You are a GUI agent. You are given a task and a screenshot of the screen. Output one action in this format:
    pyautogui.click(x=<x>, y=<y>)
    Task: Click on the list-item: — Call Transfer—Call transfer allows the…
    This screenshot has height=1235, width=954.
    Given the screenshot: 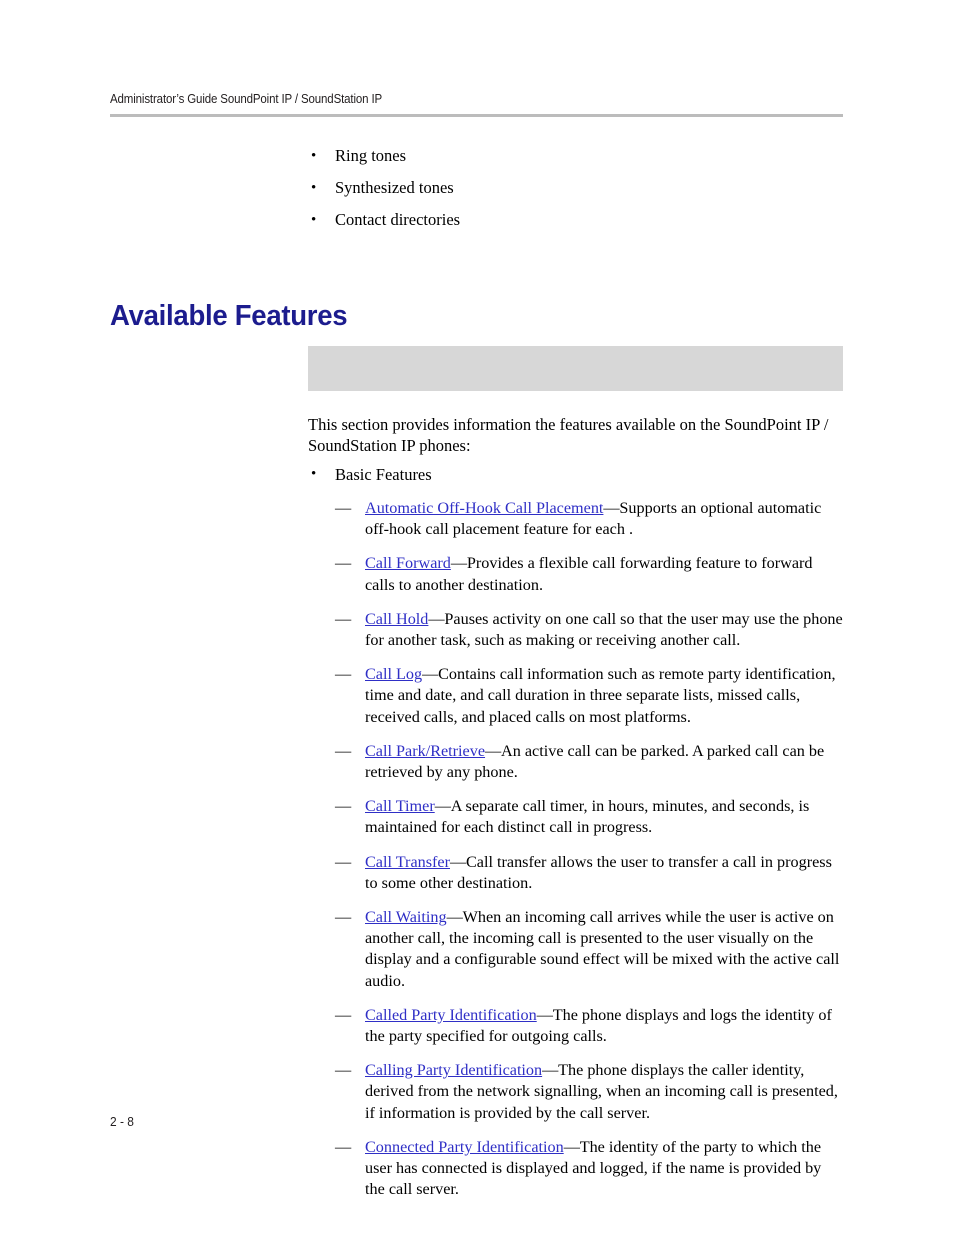 What is the action you would take?
    pyautogui.click(x=589, y=873)
    